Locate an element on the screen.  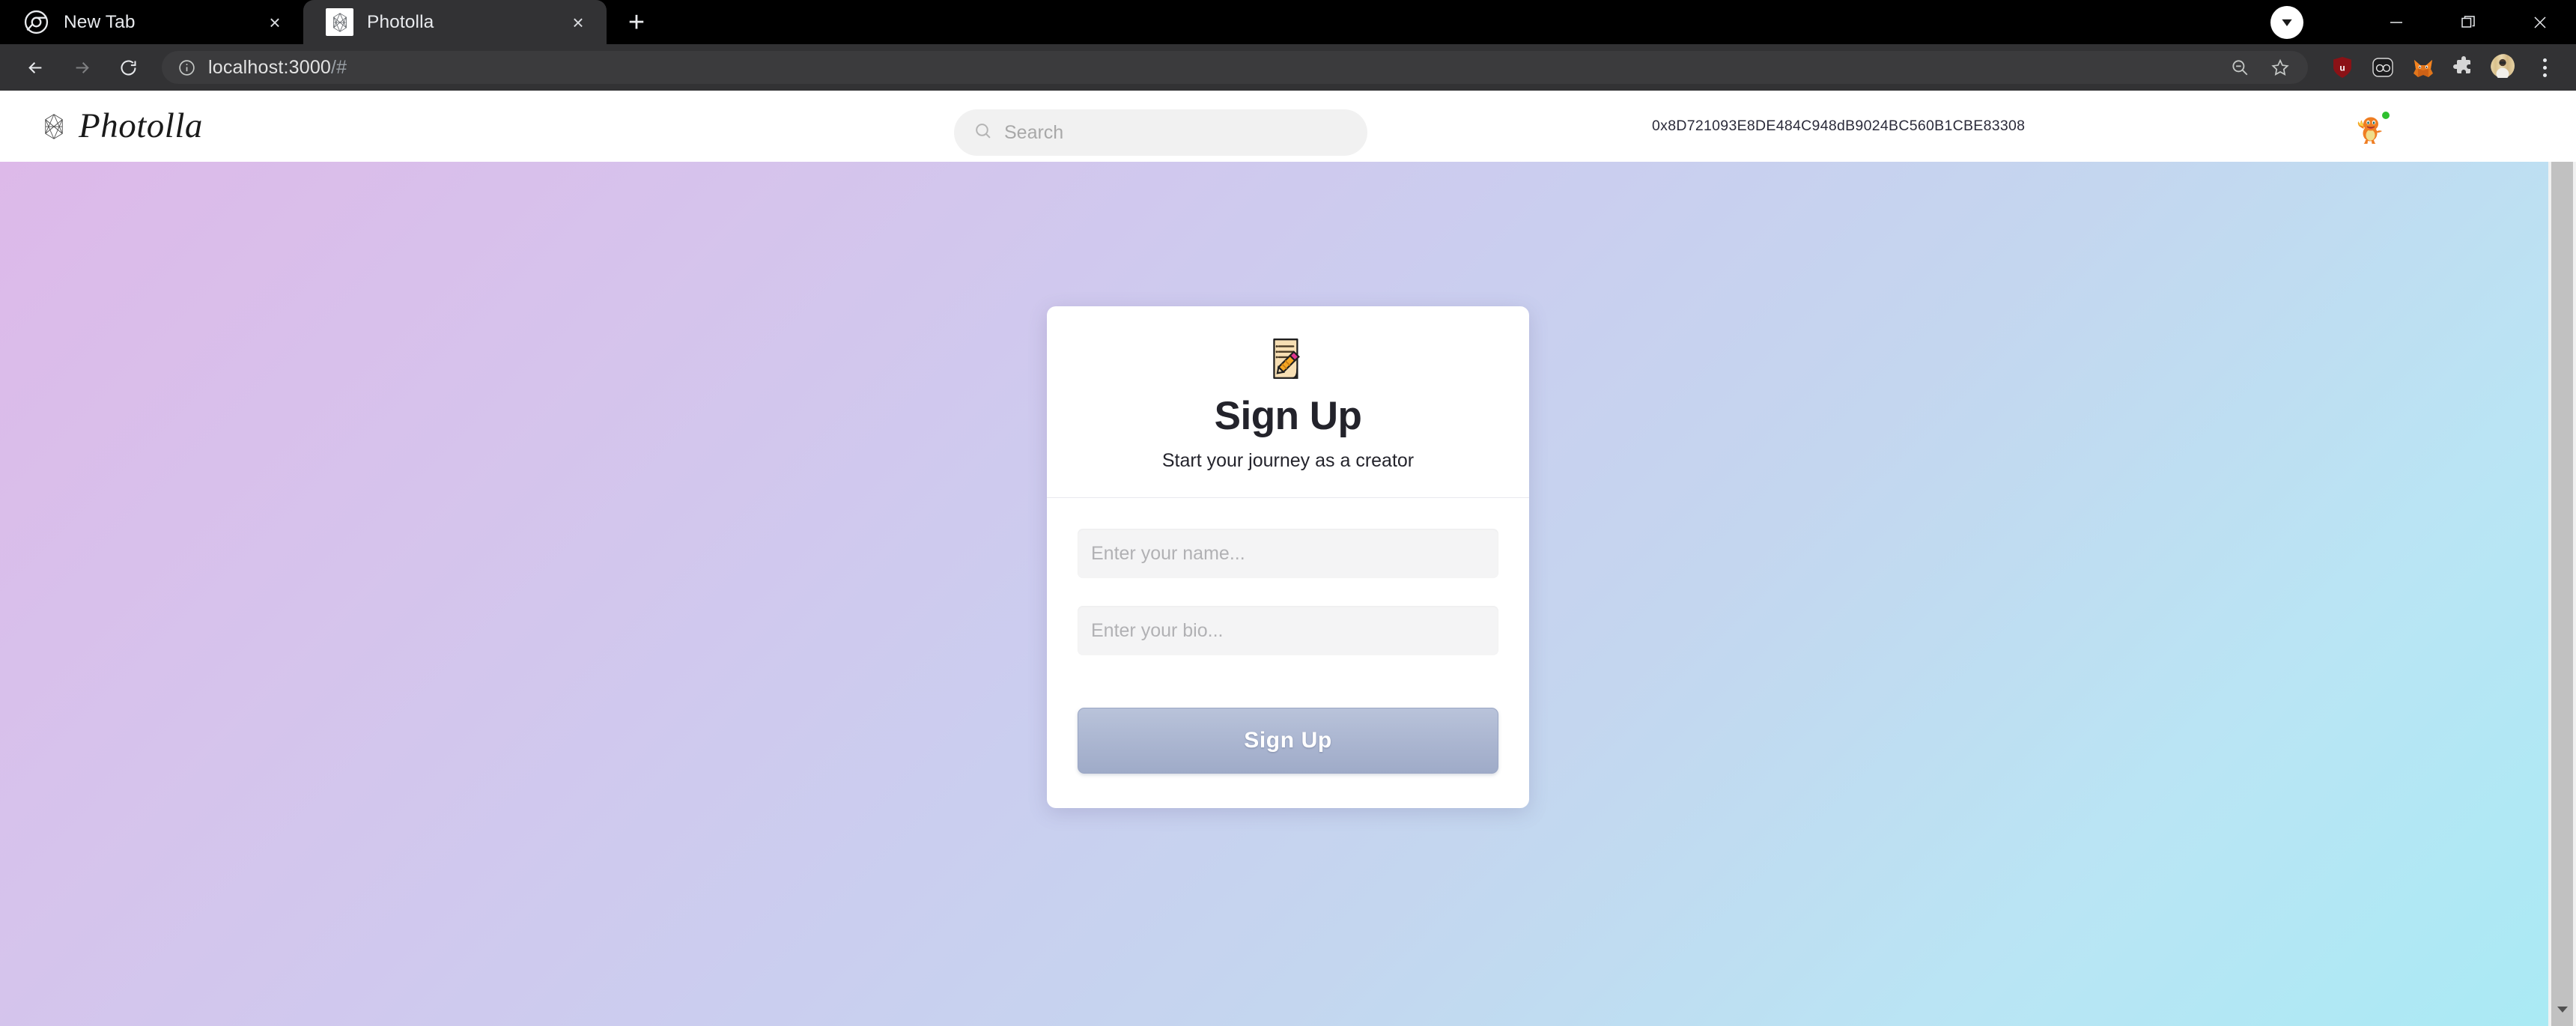
signup-submit-button: Sign Up is located at coordinates (1288, 741).